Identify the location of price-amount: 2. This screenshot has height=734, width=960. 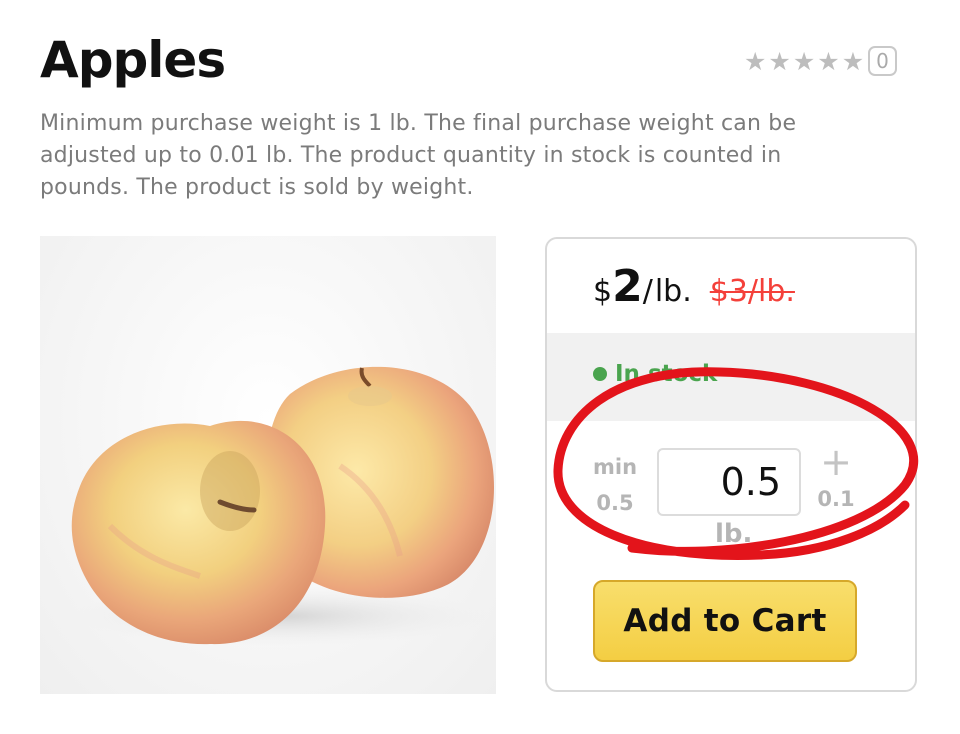
(627, 286).